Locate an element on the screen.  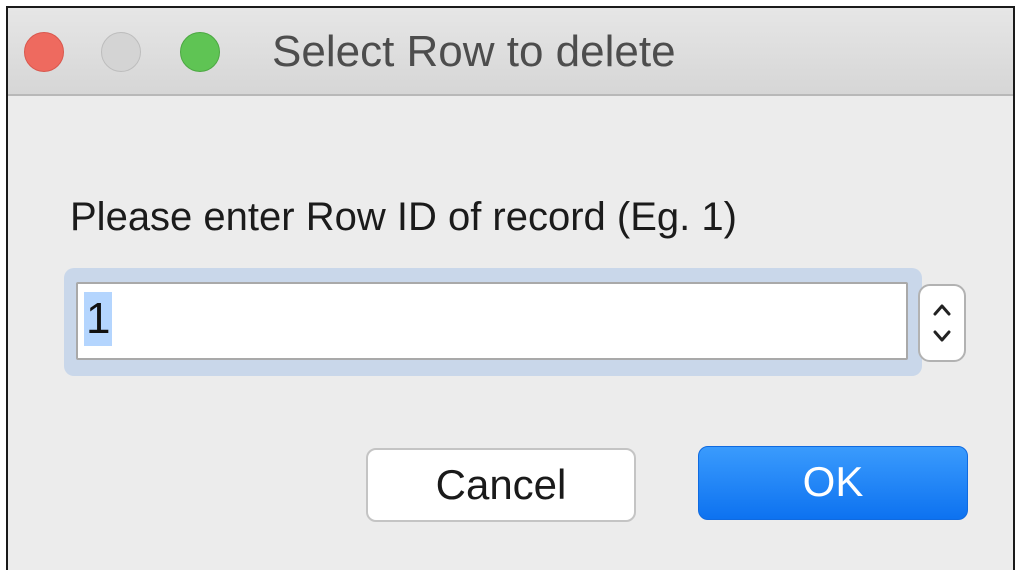
row-id-value: 1 is located at coordinates (98, 319).